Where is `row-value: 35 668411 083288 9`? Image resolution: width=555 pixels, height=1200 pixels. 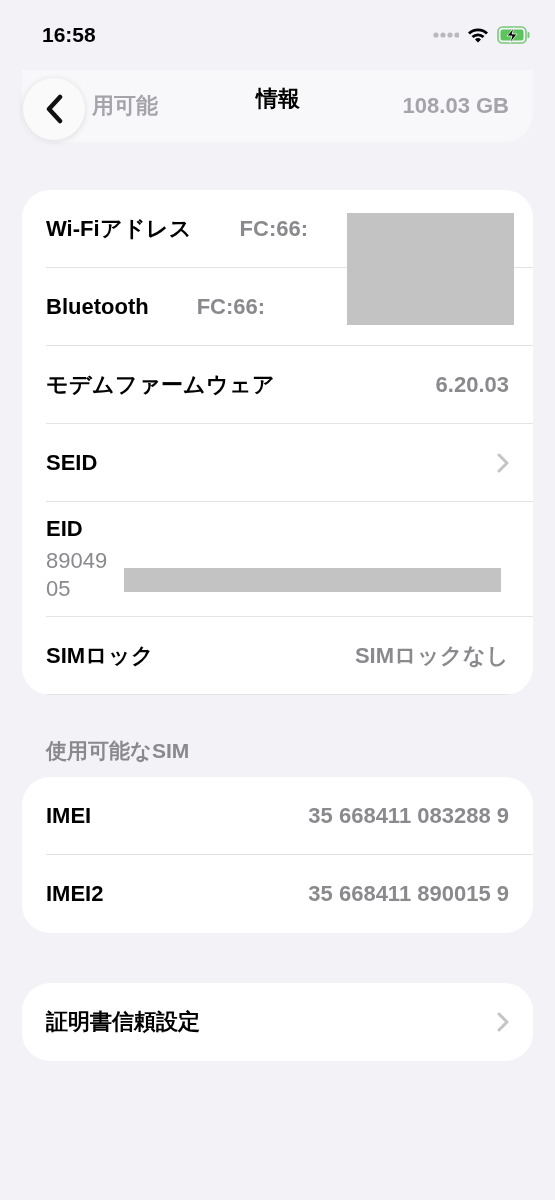 row-value: 35 668411 083288 9 is located at coordinates (408, 815).